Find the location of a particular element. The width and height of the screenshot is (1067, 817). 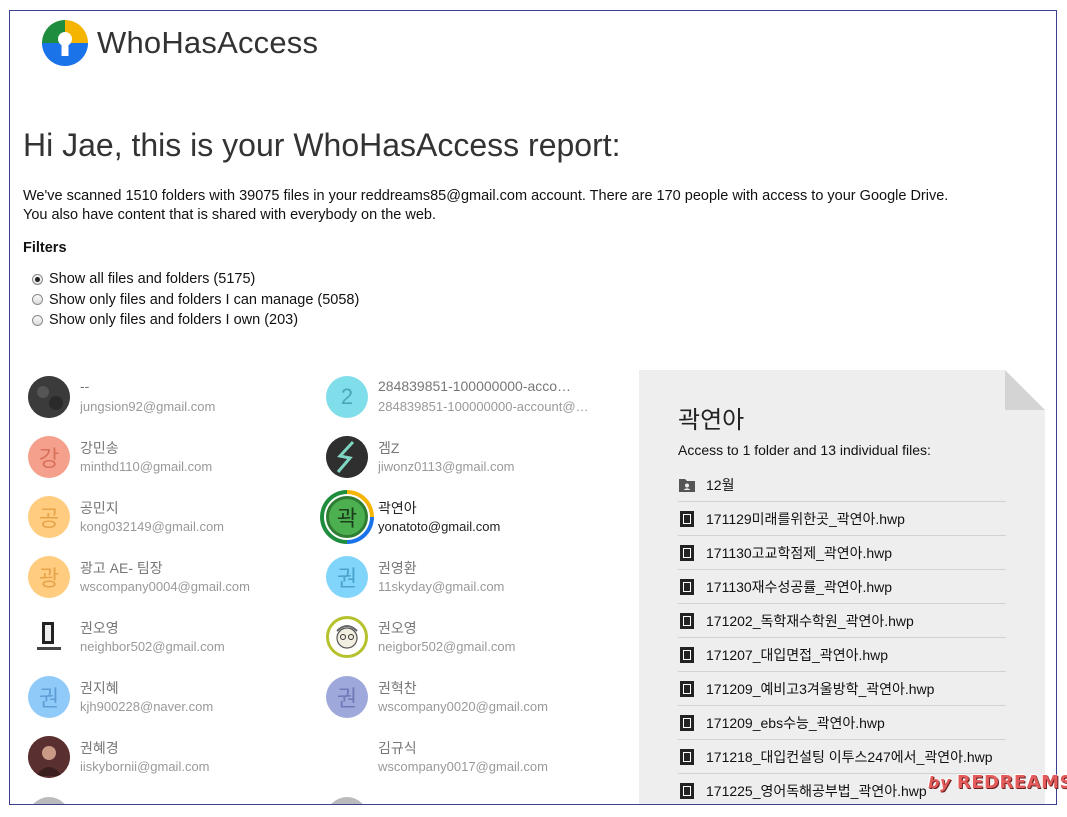

person-name: 공민지 is located at coordinates (99, 508).